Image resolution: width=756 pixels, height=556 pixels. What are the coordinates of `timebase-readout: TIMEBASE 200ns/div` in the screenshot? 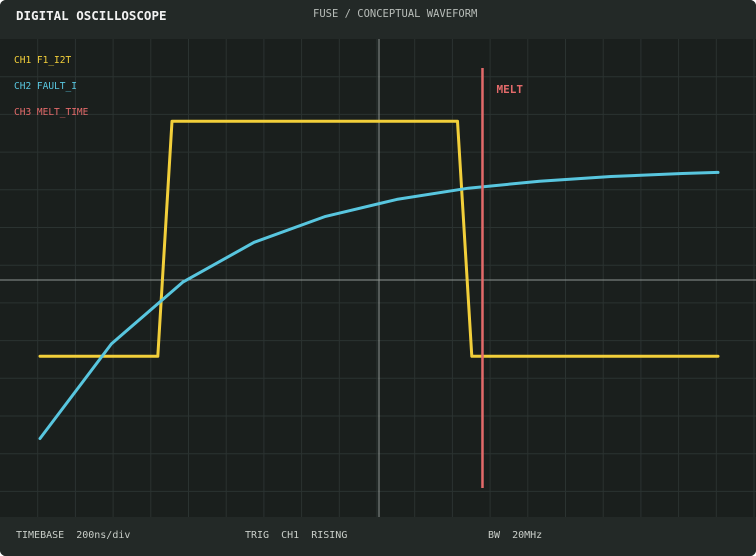 It's located at (73, 535).